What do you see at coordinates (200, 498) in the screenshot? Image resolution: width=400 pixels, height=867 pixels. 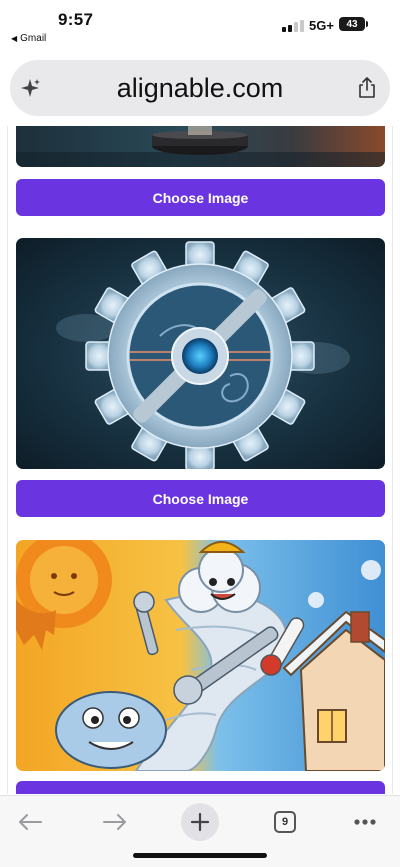 I see `choose-image-button-2: Choose Image` at bounding box center [200, 498].